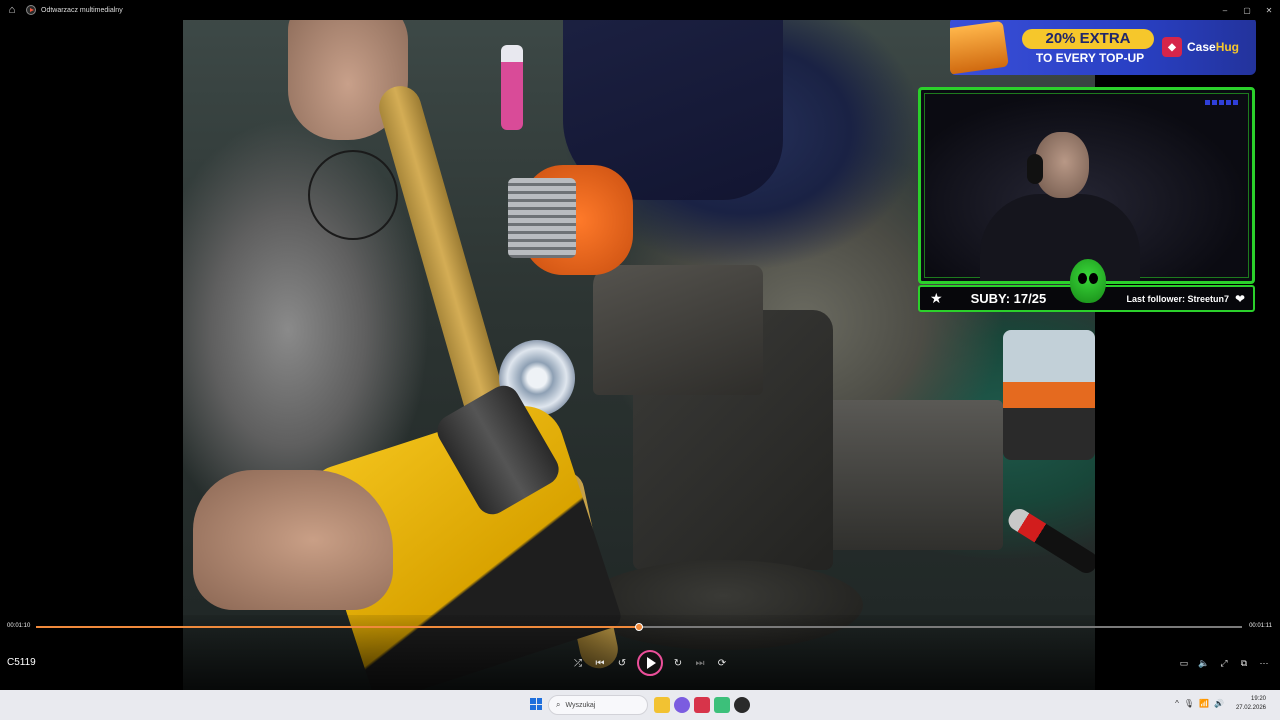  Describe the element at coordinates (678, 663) in the screenshot. I see `forward-button: ↻` at that location.